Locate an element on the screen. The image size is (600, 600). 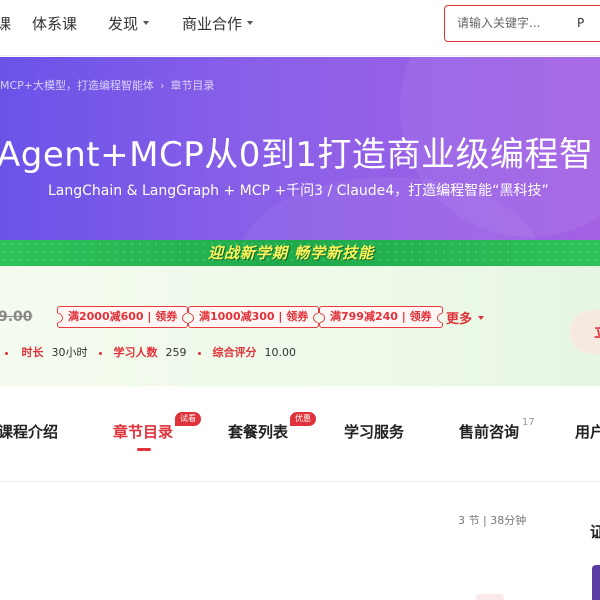
search-input is located at coordinates (512, 23).